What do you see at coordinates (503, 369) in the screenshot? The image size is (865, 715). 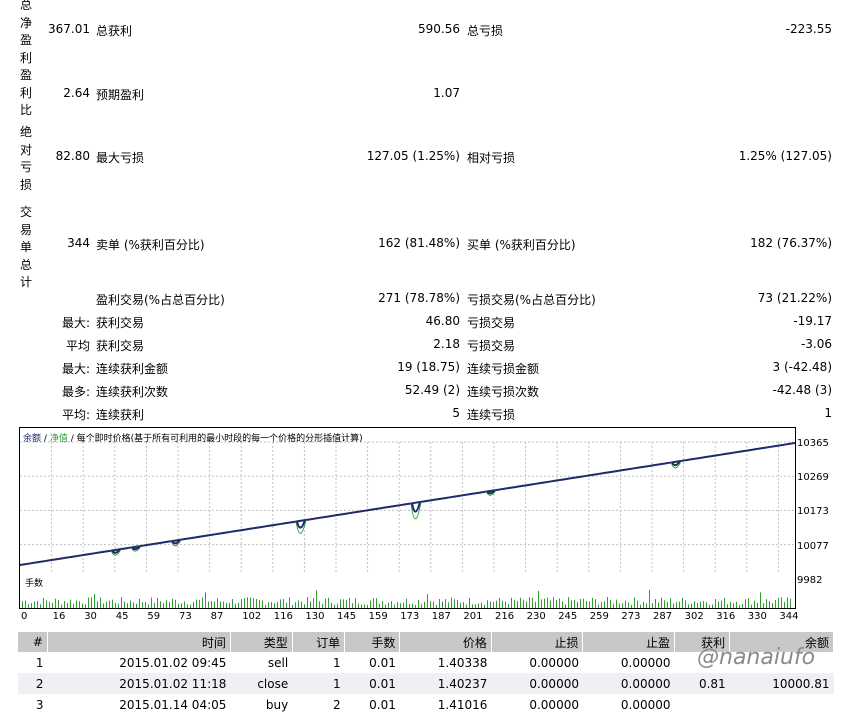 I see `row-label: 连续亏损金额` at bounding box center [503, 369].